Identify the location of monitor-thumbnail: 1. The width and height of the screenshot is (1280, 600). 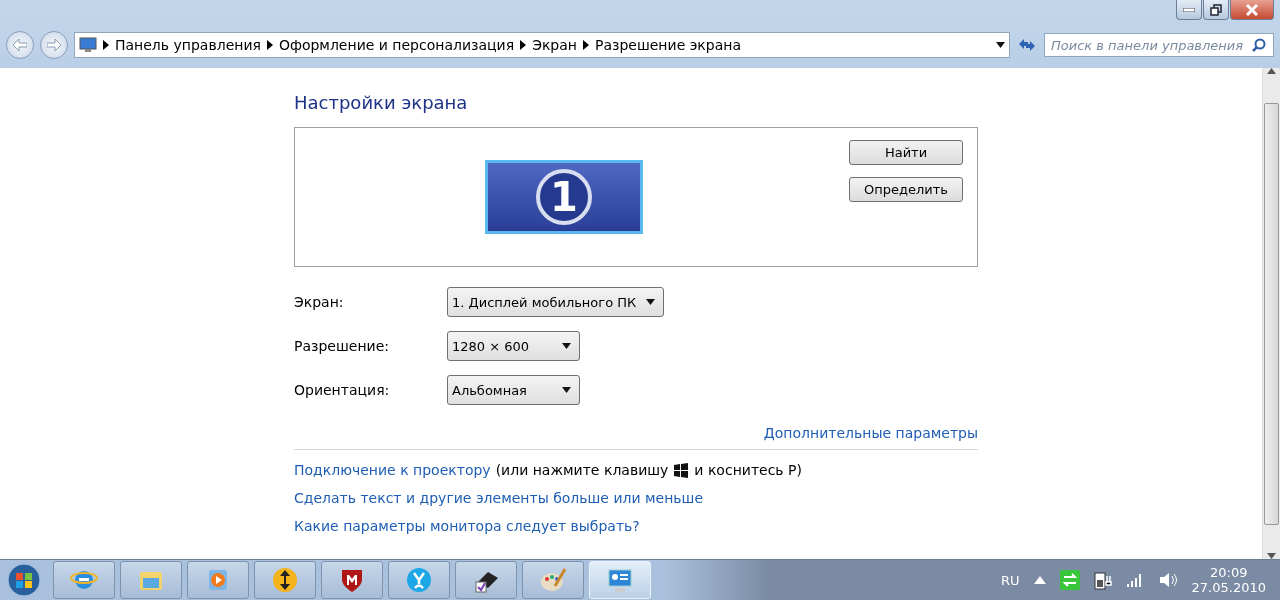
(564, 197).